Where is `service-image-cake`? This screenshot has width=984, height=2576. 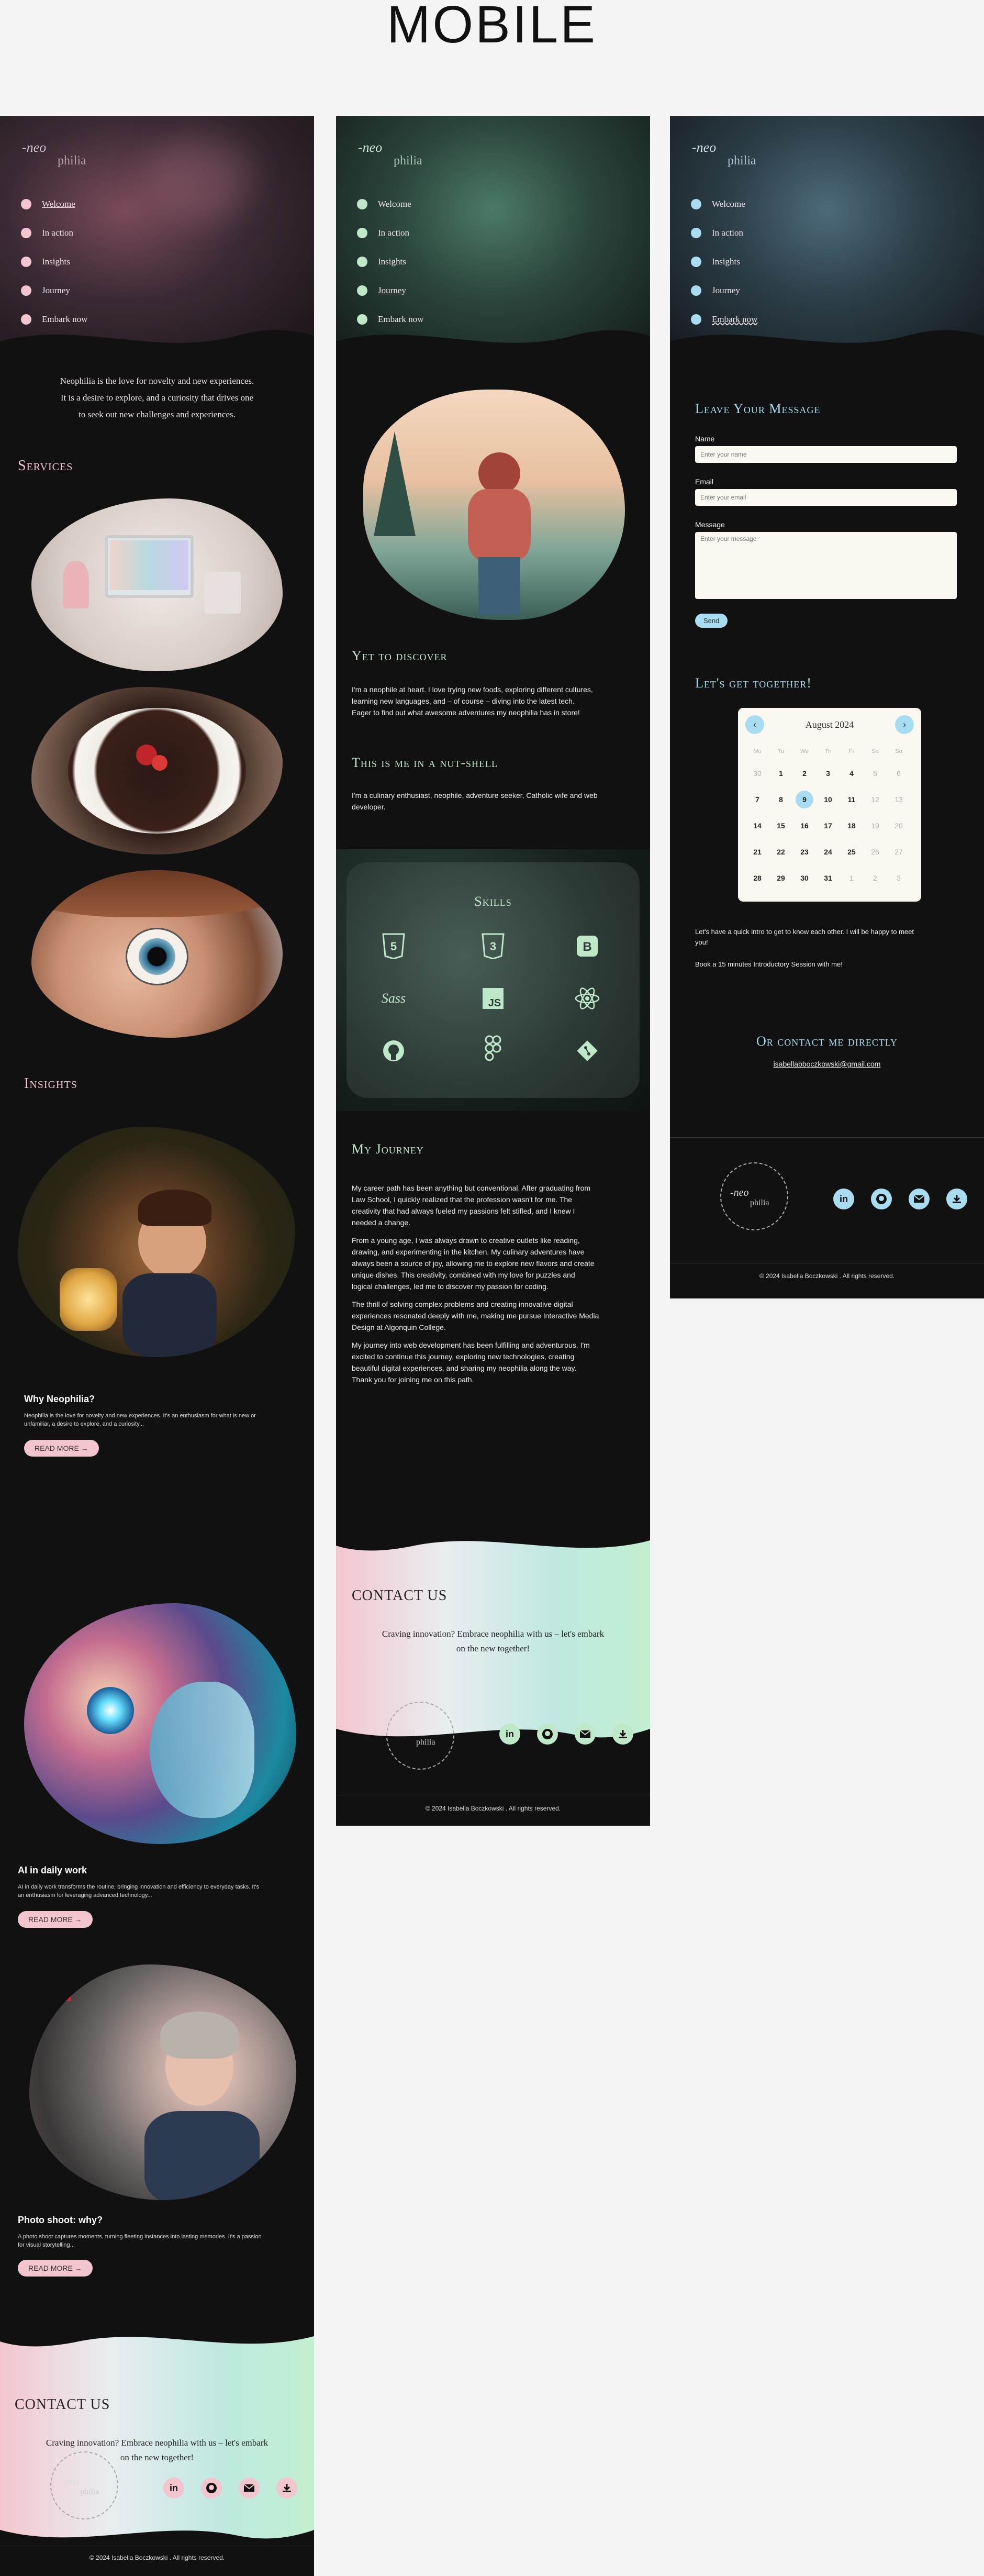
service-image-cake is located at coordinates (157, 770).